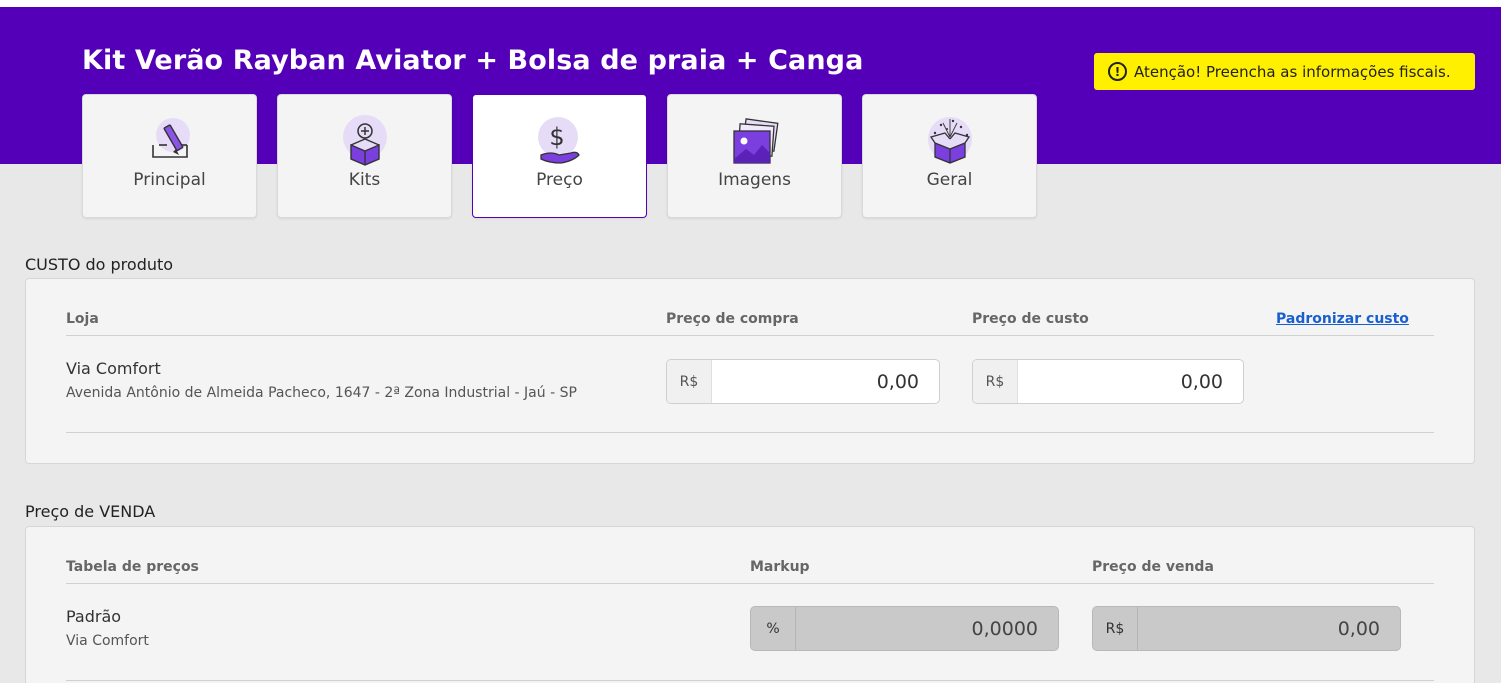 The image size is (1501, 683). I want to click on tab-label: Imagens, so click(754, 180).